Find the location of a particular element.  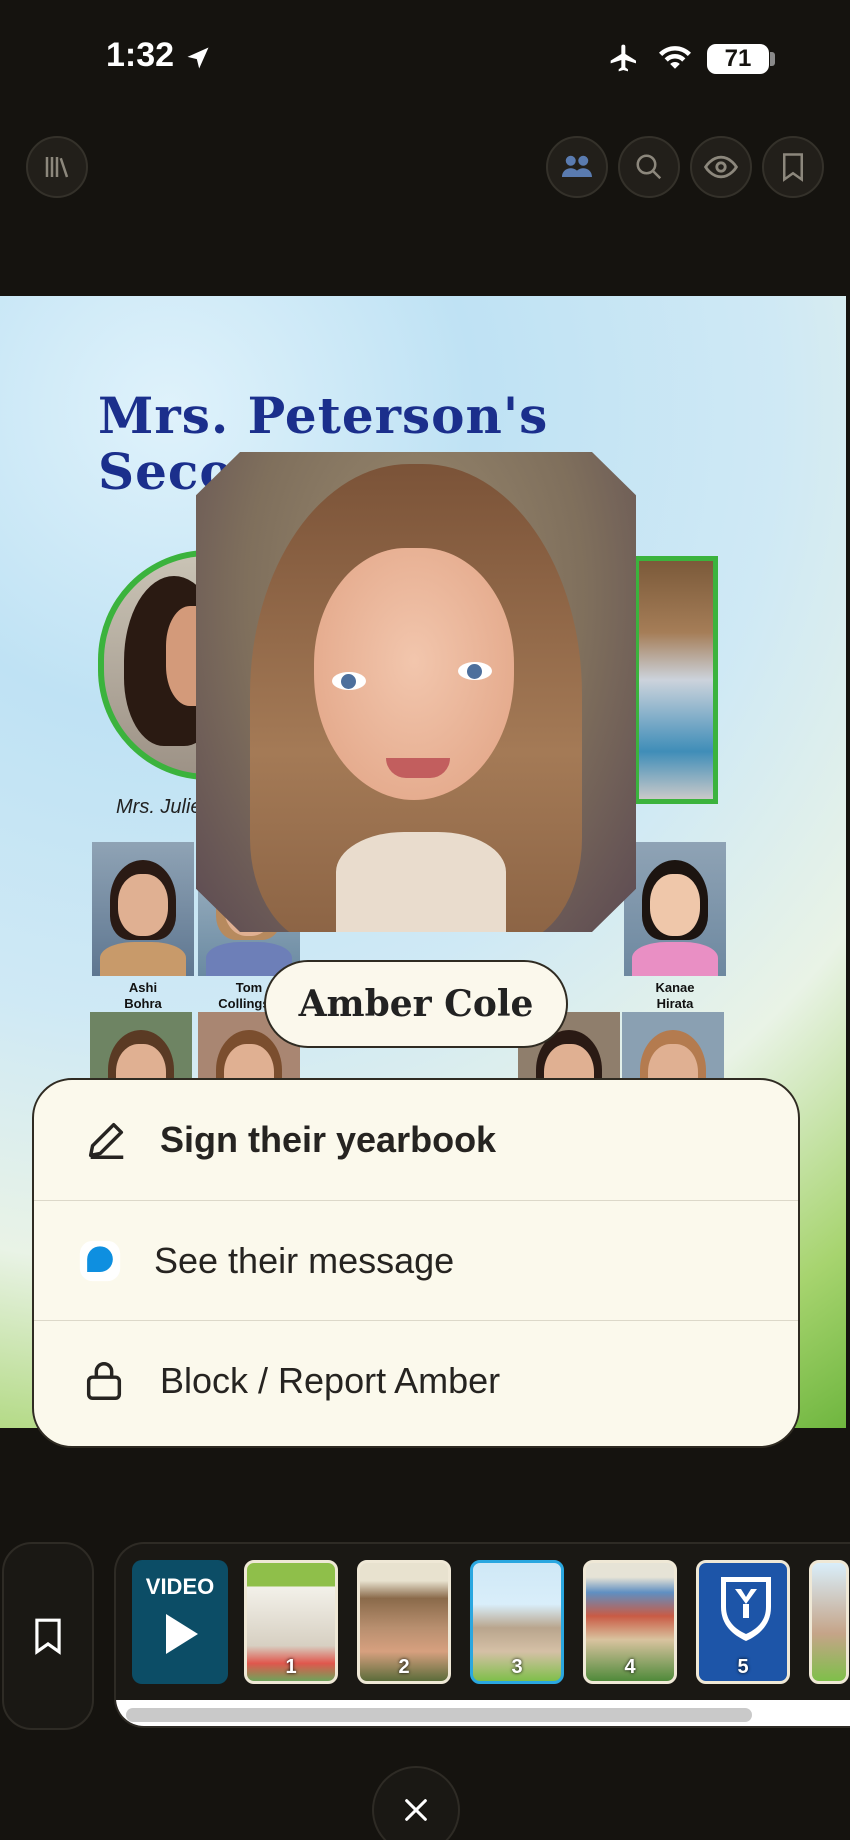

page-number: 1 is located at coordinates (291, 1667).